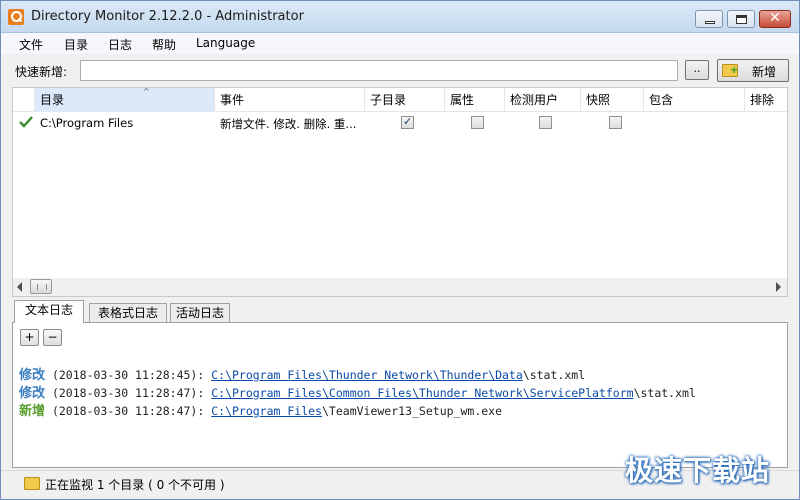 The image size is (800, 500). I want to click on expand-button: +, so click(29, 337).